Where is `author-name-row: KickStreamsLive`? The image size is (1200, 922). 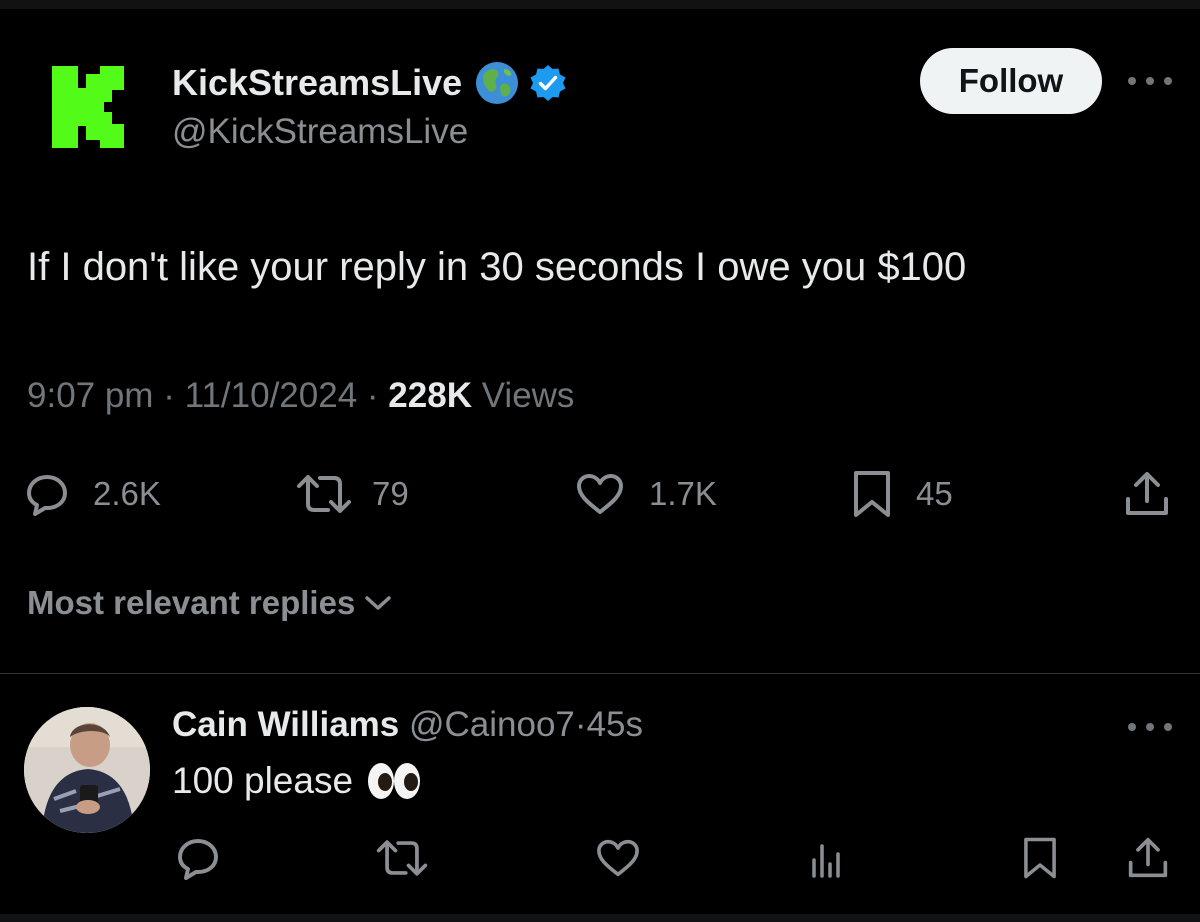
author-name-row: KickStreamsLive is located at coordinates (370, 83).